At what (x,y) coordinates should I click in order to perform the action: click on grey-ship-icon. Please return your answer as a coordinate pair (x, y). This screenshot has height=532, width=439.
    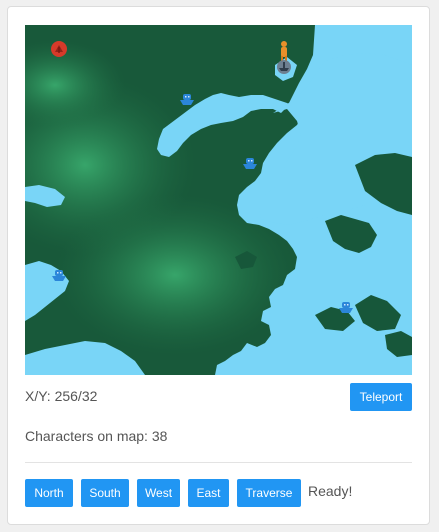
    Looking at the image, I should click on (284, 67).